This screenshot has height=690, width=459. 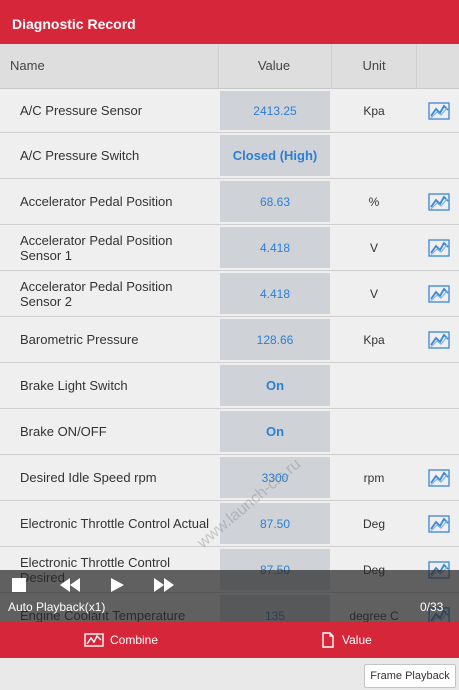 What do you see at coordinates (70, 585) in the screenshot?
I see `rewind-icon` at bounding box center [70, 585].